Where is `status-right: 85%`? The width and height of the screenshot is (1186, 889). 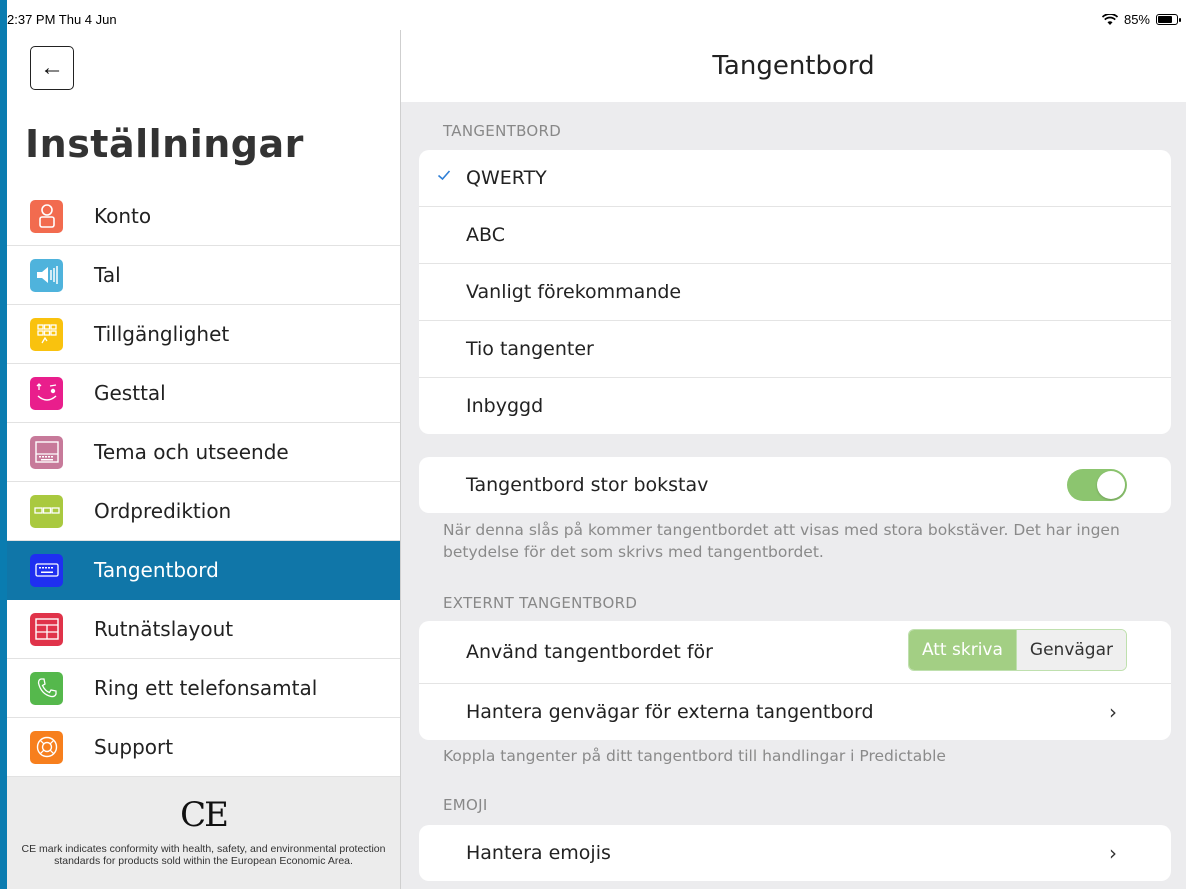 status-right: 85% is located at coordinates (1141, 19).